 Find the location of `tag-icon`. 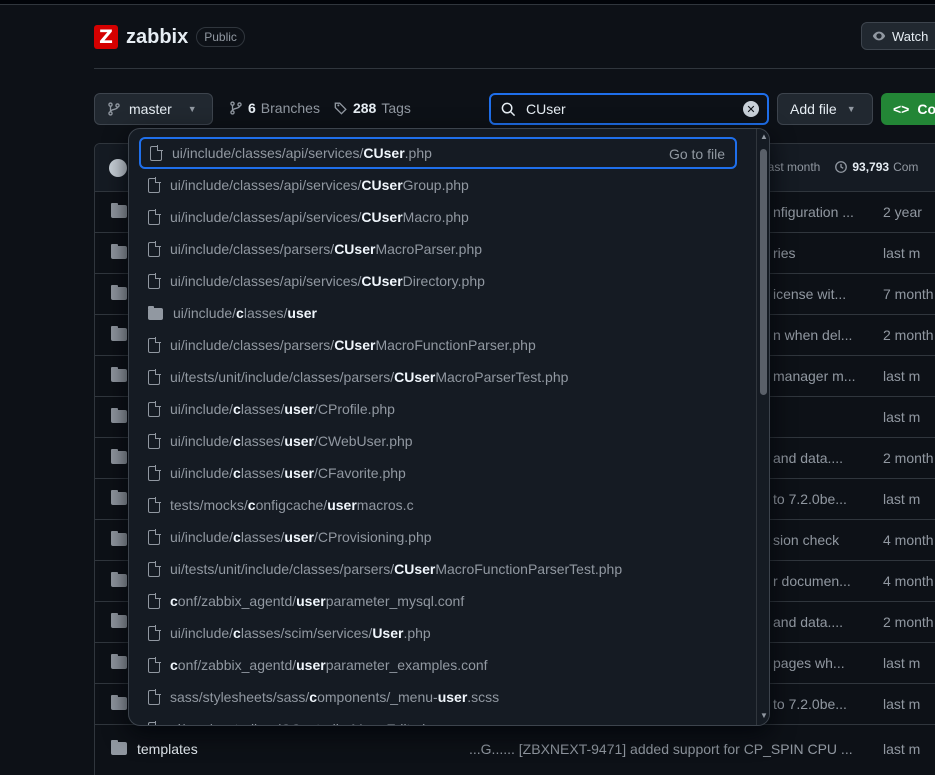

tag-icon is located at coordinates (340, 108).